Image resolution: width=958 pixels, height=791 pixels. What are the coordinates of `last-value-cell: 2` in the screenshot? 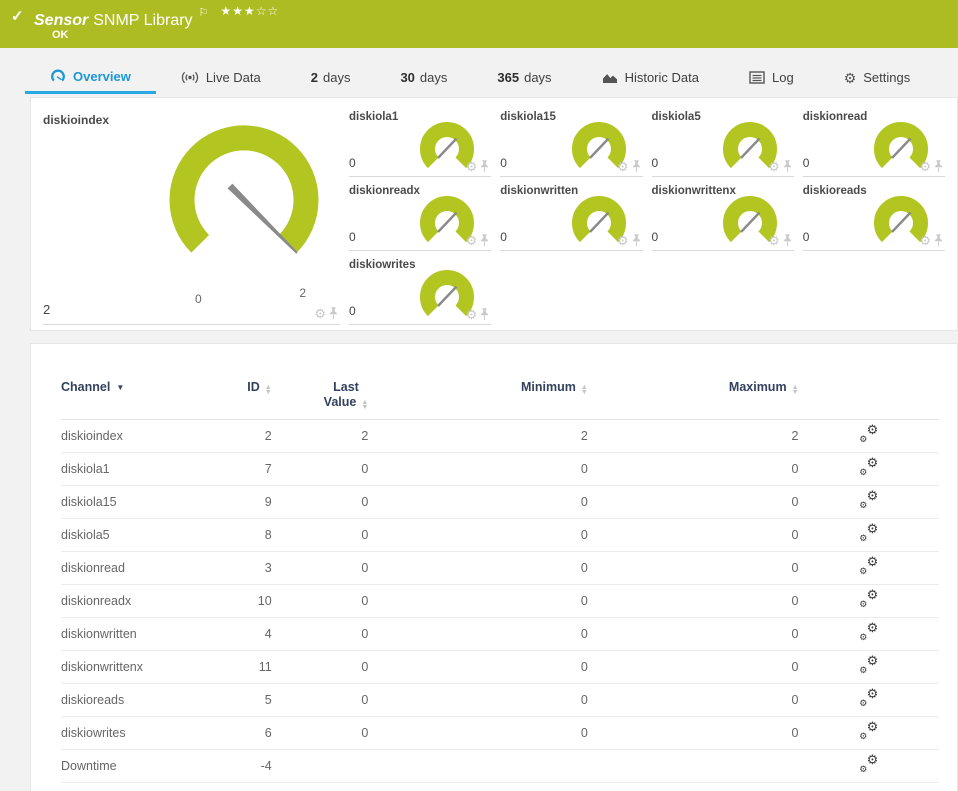 It's located at (320, 436).